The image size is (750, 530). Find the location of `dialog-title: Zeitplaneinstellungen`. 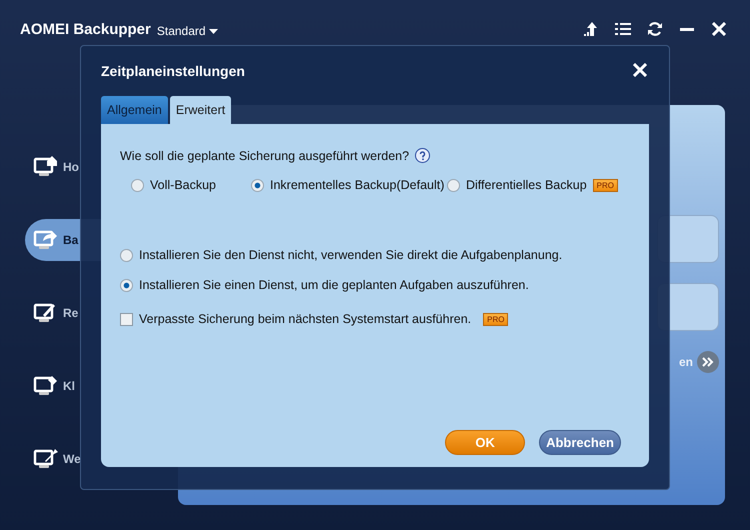

dialog-title: Zeitplaneinstellungen is located at coordinates (173, 71).